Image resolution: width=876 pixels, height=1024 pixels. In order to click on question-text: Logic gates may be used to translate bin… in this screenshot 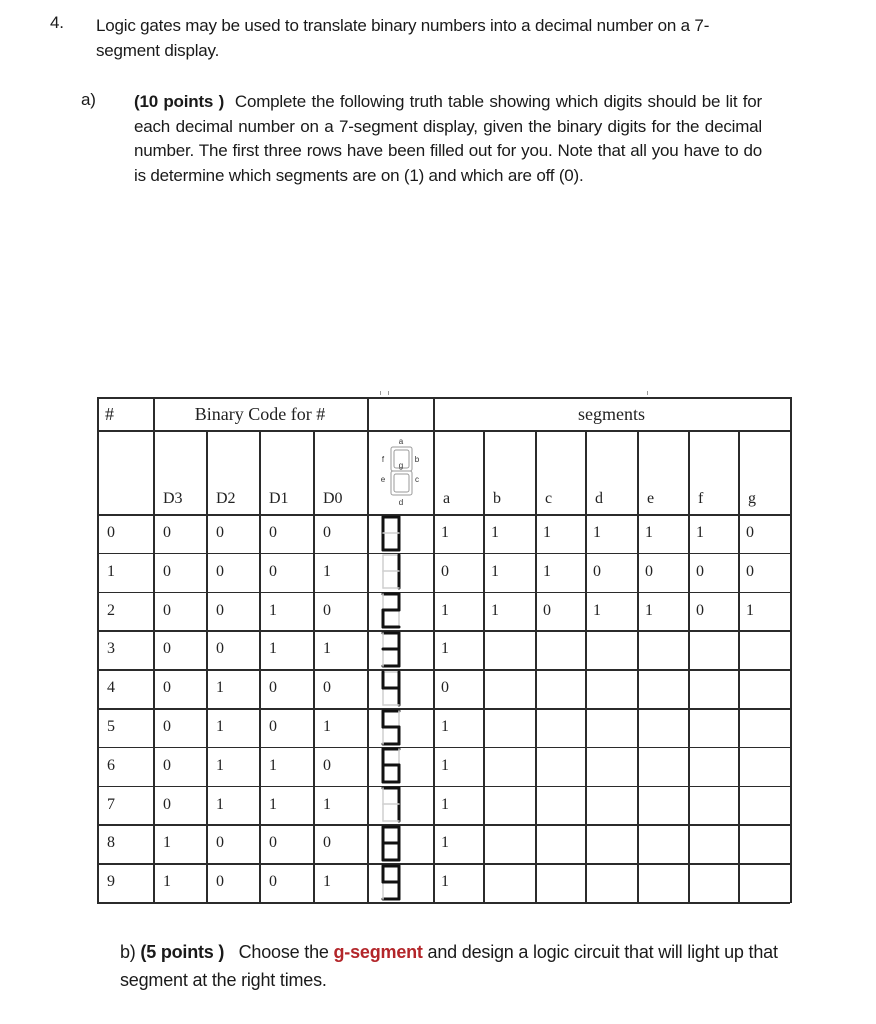, I will do `click(403, 38)`.